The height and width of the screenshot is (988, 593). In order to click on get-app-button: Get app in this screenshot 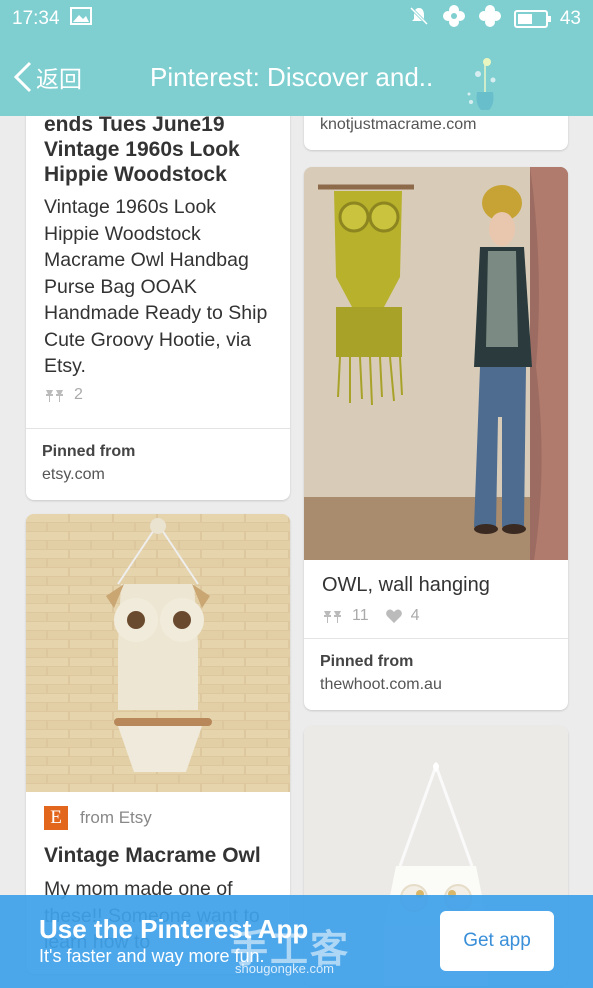, I will do `click(497, 941)`.